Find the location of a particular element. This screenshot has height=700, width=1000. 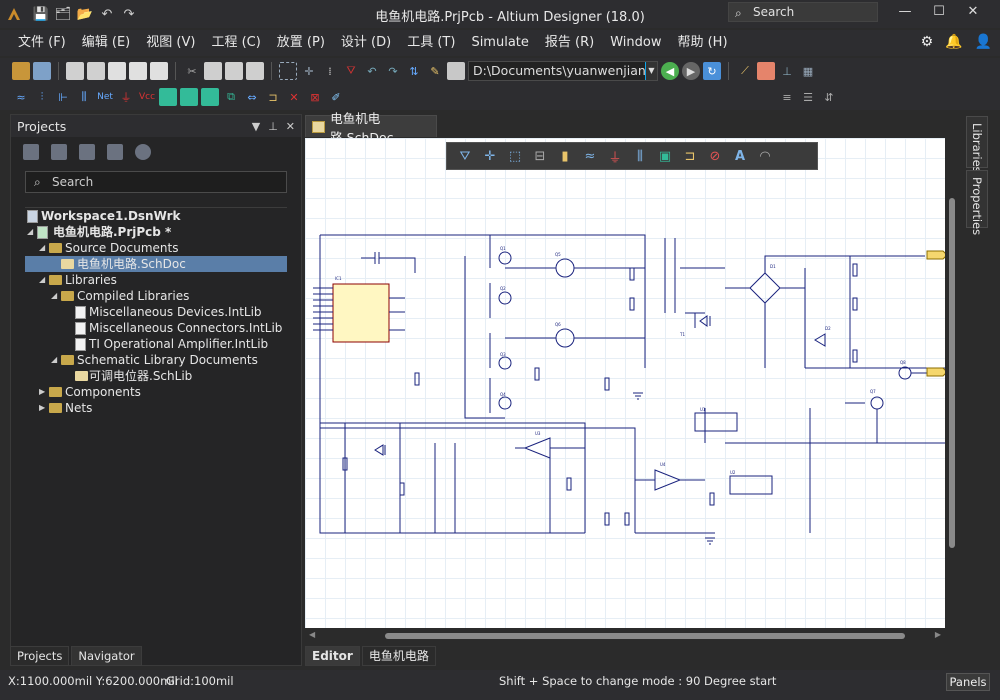

print-icon is located at coordinates (75, 71).